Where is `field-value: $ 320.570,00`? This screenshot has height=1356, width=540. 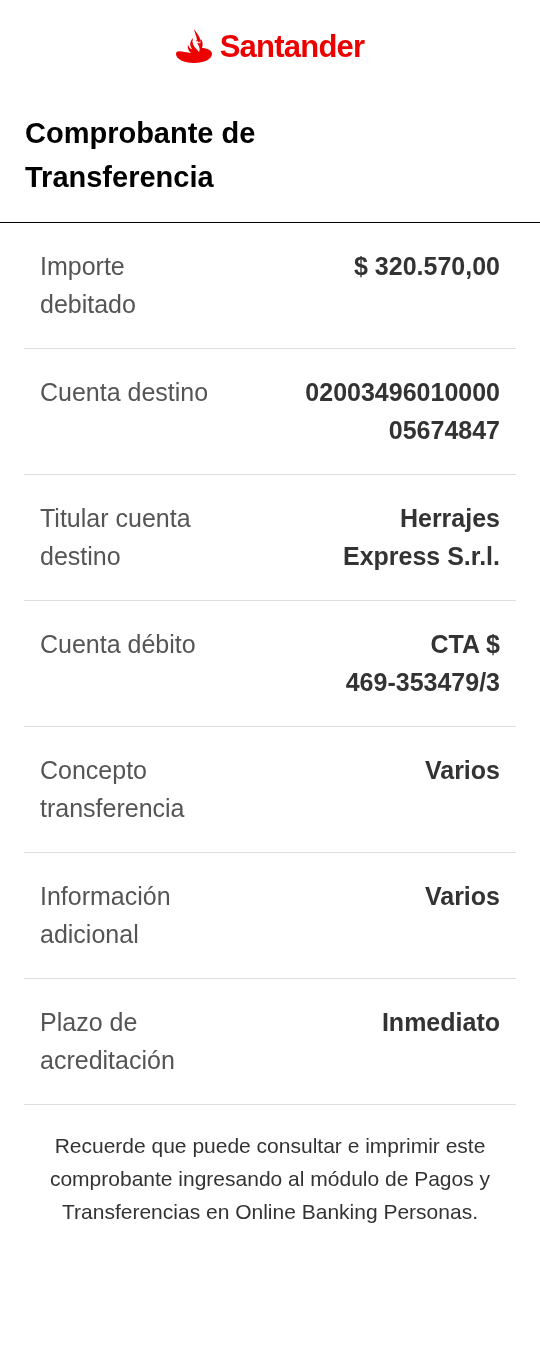 field-value: $ 320.570,00 is located at coordinates (427, 266).